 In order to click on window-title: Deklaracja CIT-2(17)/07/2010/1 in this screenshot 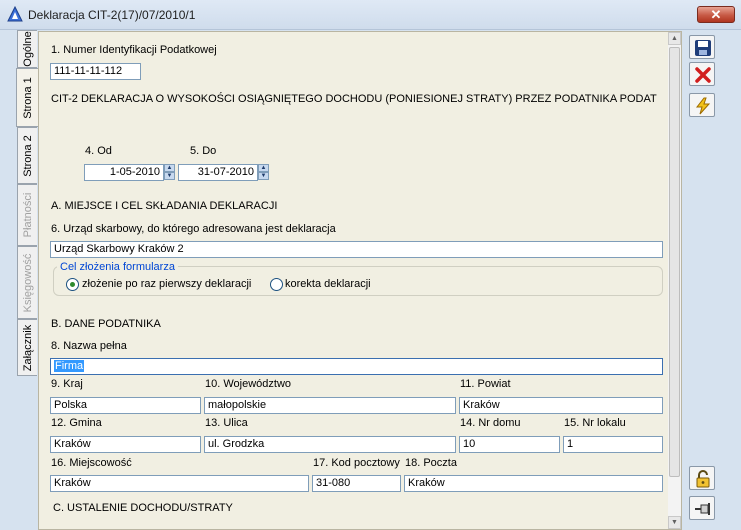, I will do `click(112, 15)`.